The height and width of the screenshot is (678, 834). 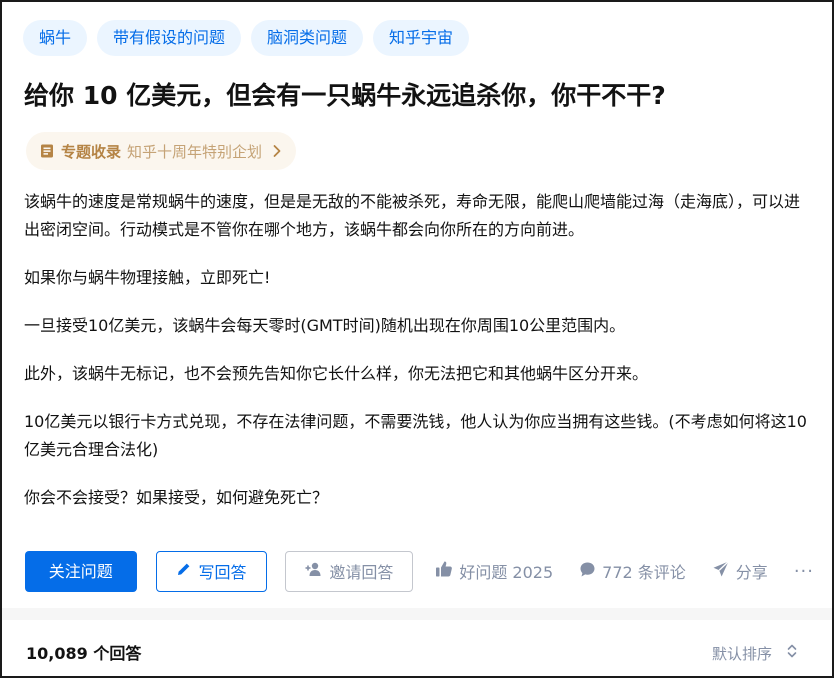 I want to click on collection-label: 专题收录, so click(x=91, y=151).